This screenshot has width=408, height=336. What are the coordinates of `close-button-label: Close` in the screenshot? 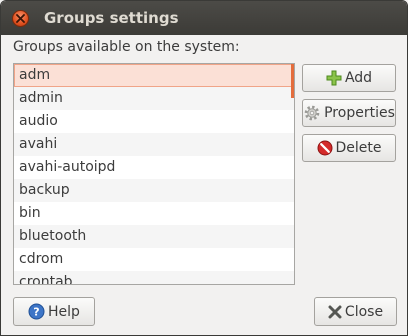 It's located at (364, 311).